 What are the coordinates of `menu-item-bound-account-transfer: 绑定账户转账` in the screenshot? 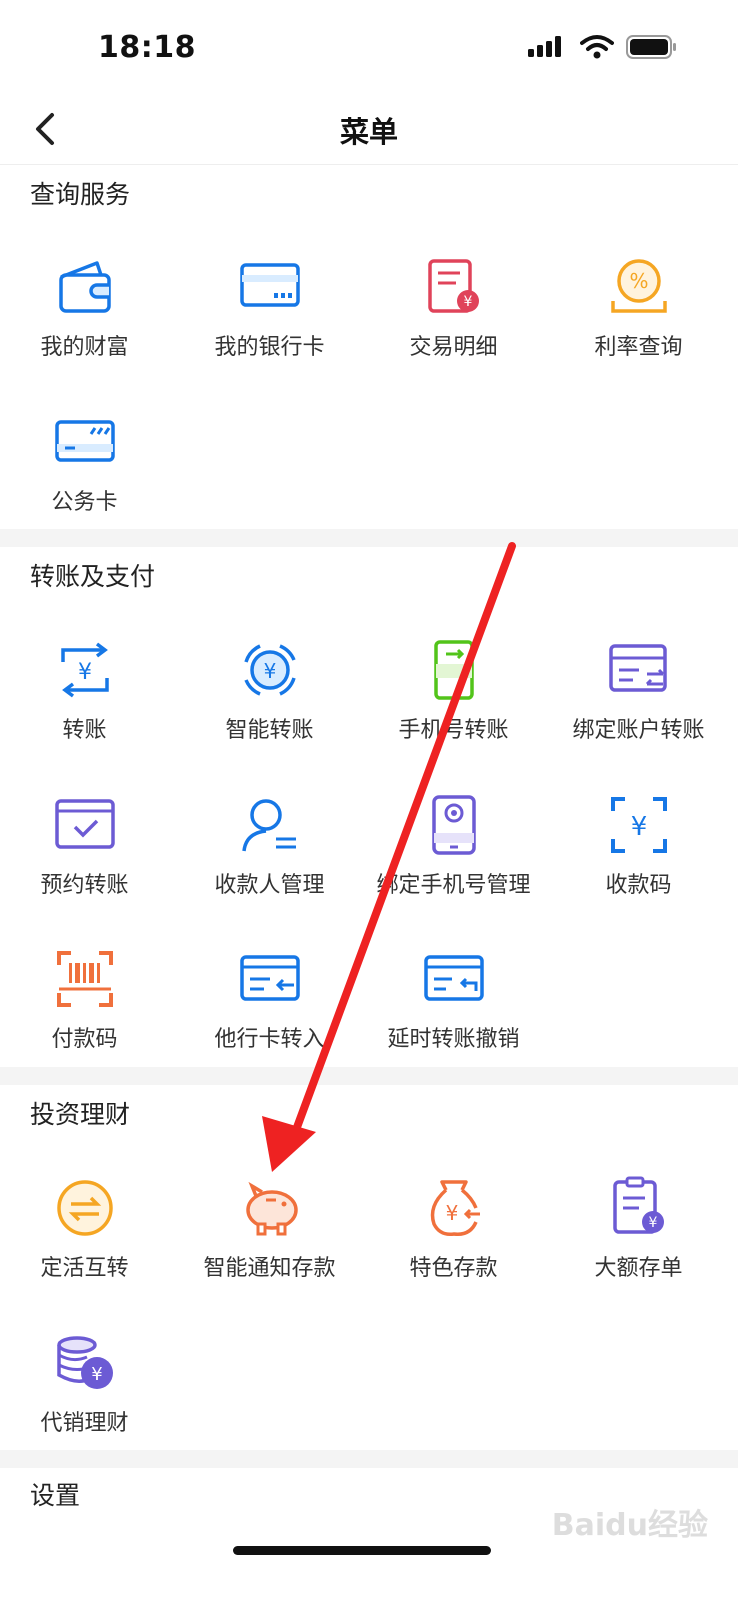 It's located at (638, 691).